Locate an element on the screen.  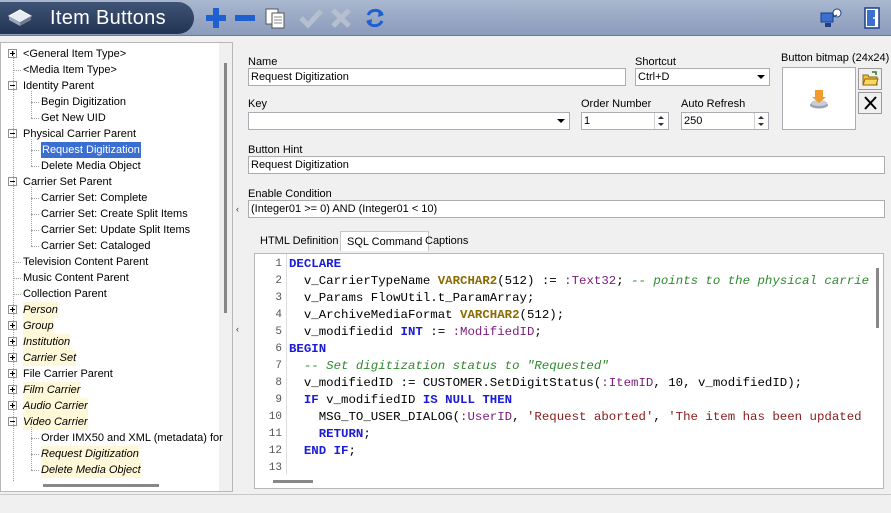
clear-bitmap-button is located at coordinates (870, 103).